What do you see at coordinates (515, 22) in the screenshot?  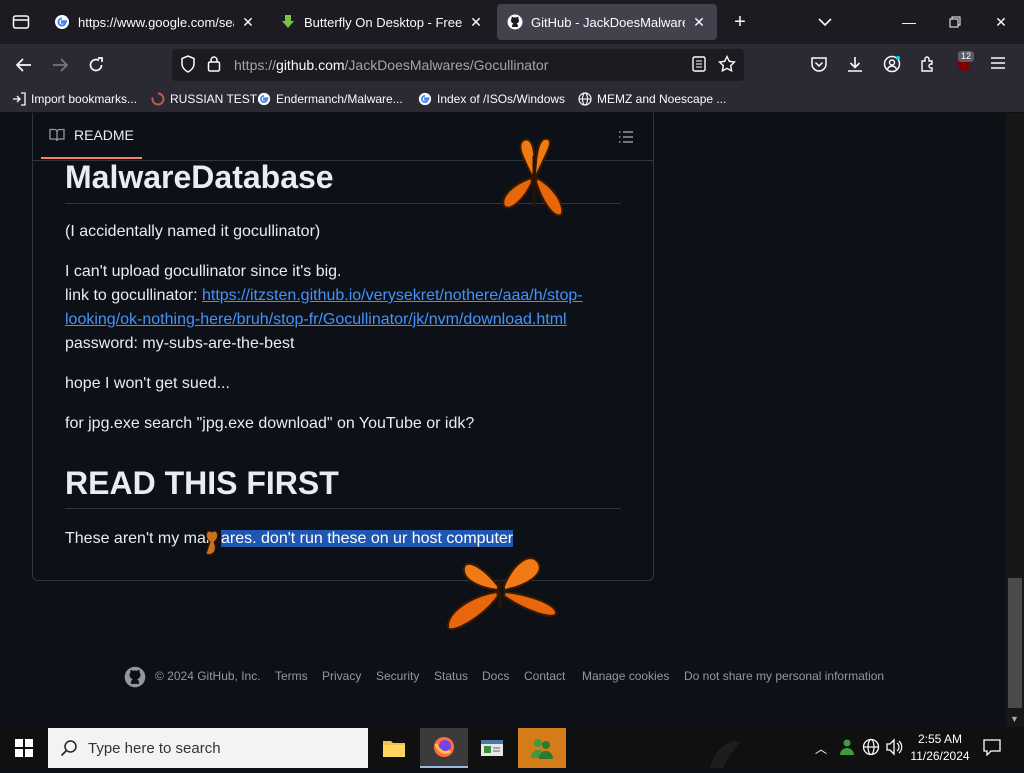 I see `github-icon` at bounding box center [515, 22].